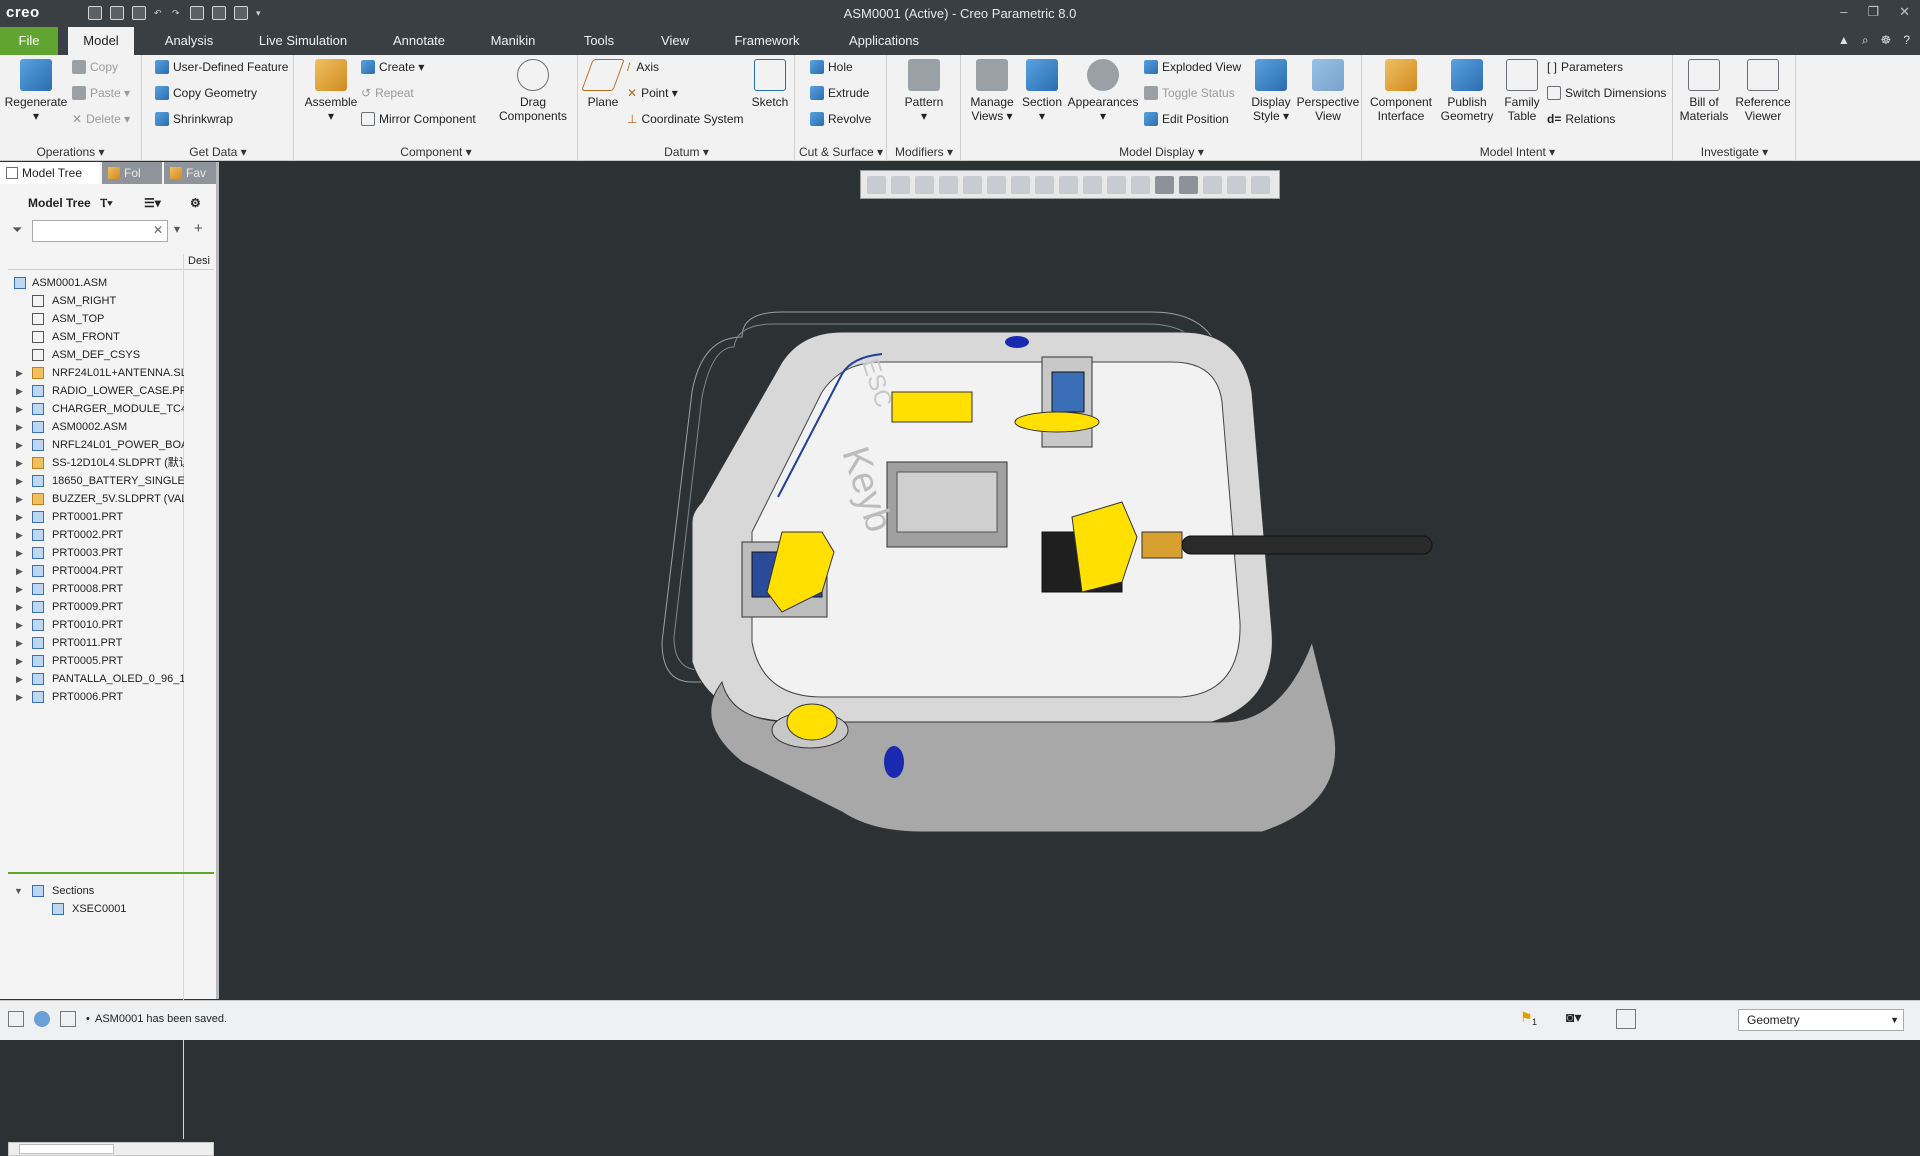 This screenshot has height=1156, width=1920. I want to click on hole-button: Hole, so click(831, 67).